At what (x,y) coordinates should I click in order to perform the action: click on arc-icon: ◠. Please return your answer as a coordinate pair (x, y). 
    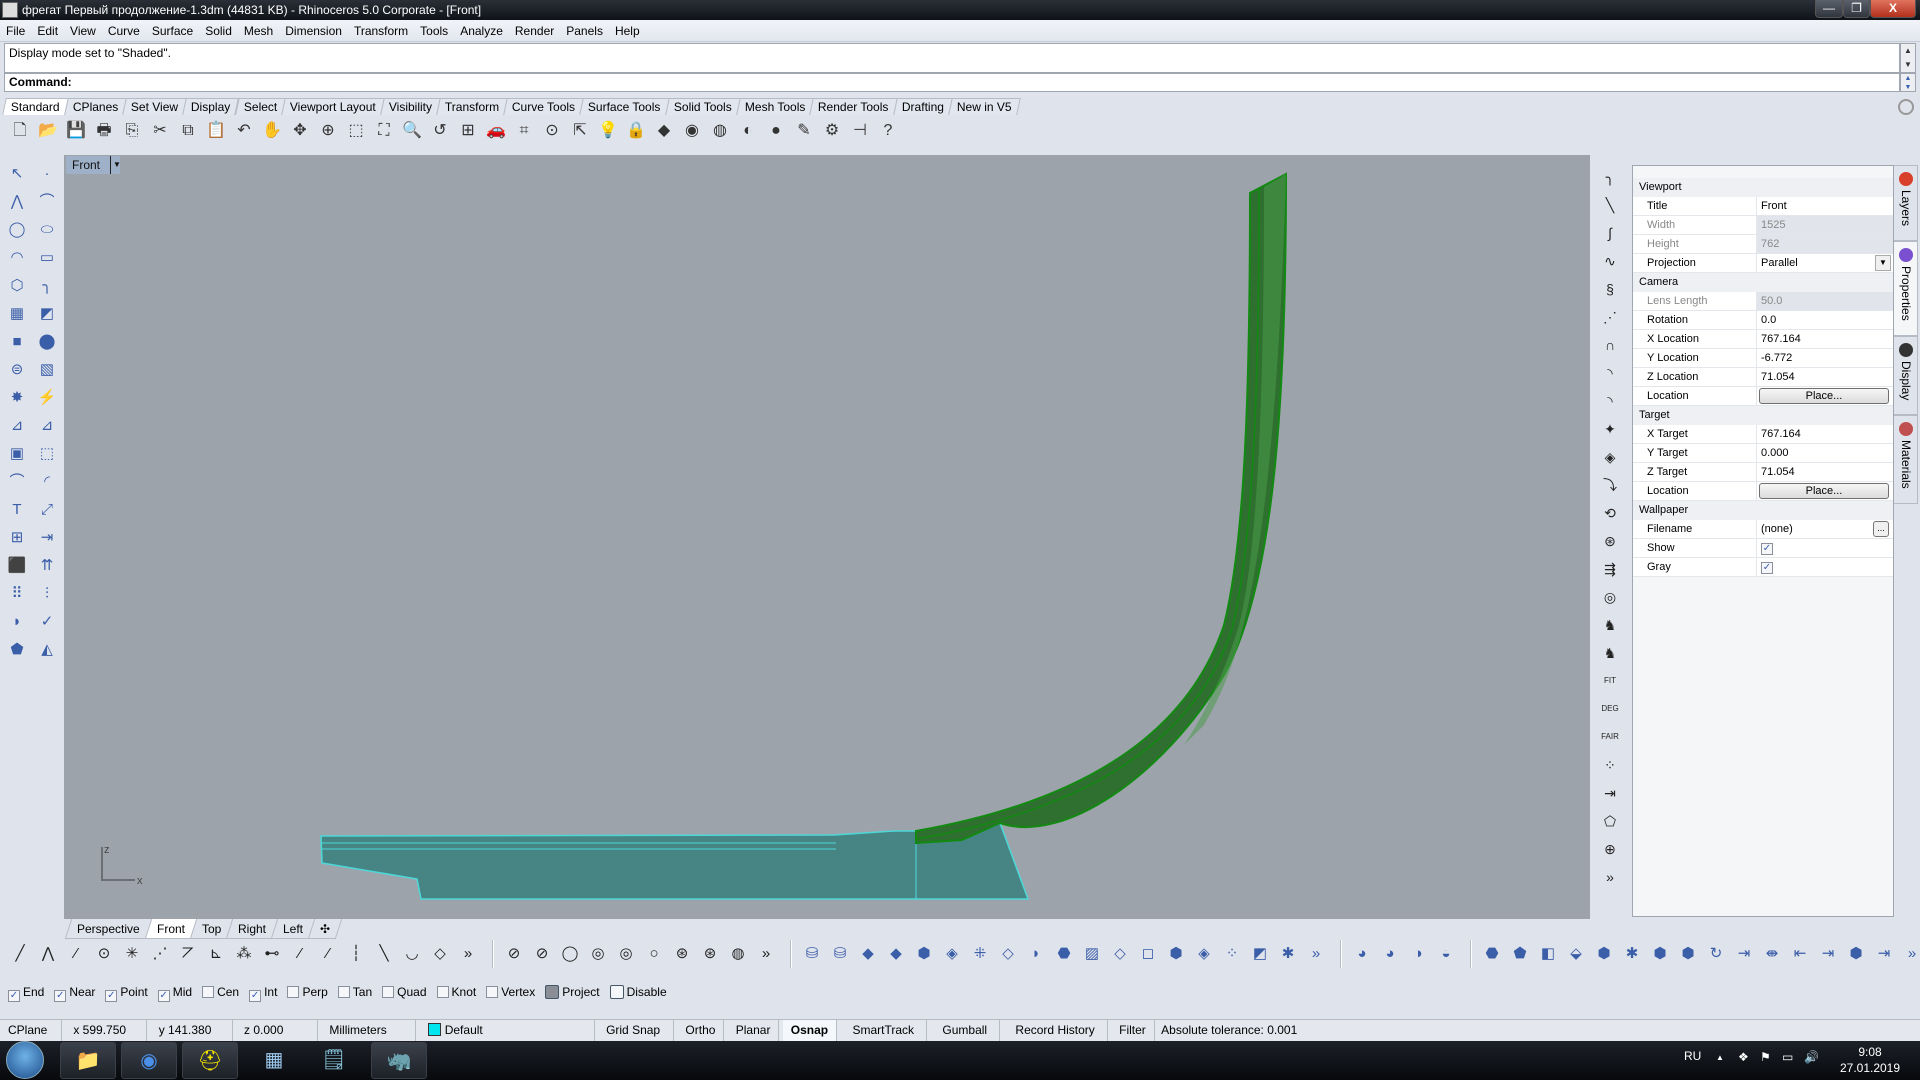
    Looking at the image, I should click on (17, 258).